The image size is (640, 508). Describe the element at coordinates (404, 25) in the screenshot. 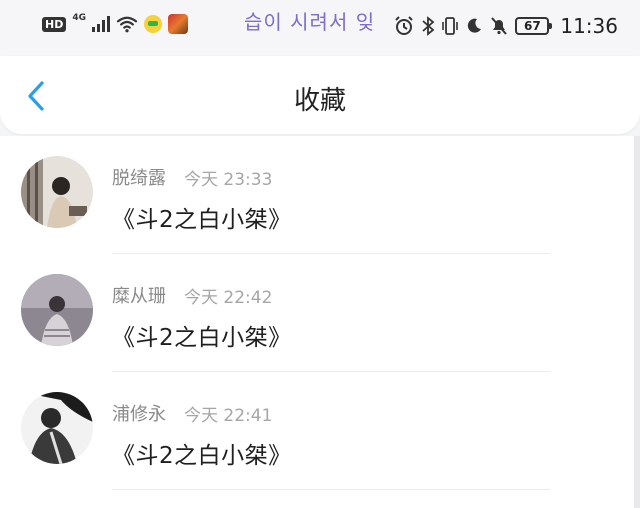

I see `alarm-icon` at that location.